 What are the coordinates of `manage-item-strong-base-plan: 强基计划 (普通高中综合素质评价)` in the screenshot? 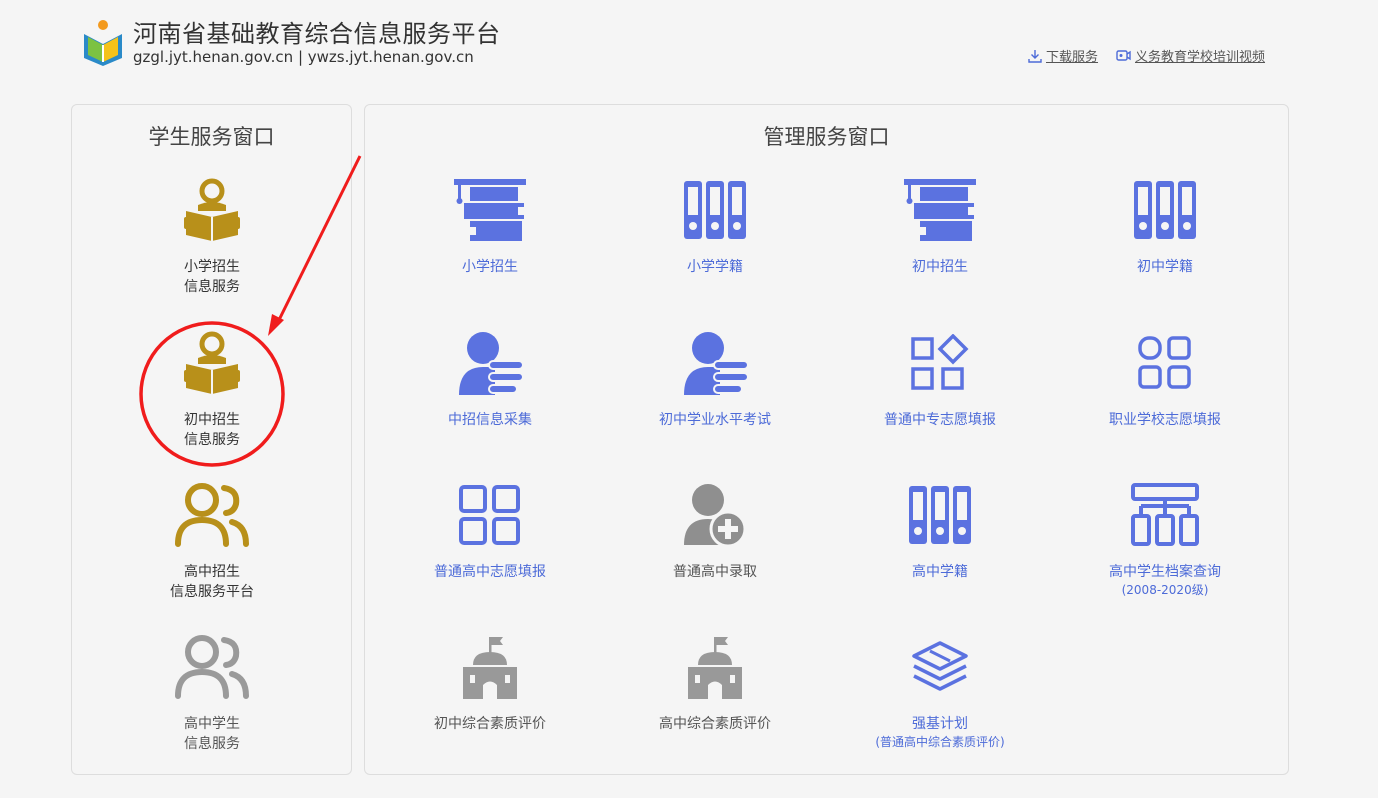 It's located at (940, 691).